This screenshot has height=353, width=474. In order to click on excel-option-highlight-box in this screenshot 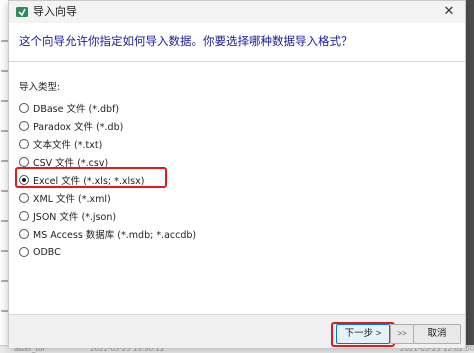, I will do `click(91, 177)`.